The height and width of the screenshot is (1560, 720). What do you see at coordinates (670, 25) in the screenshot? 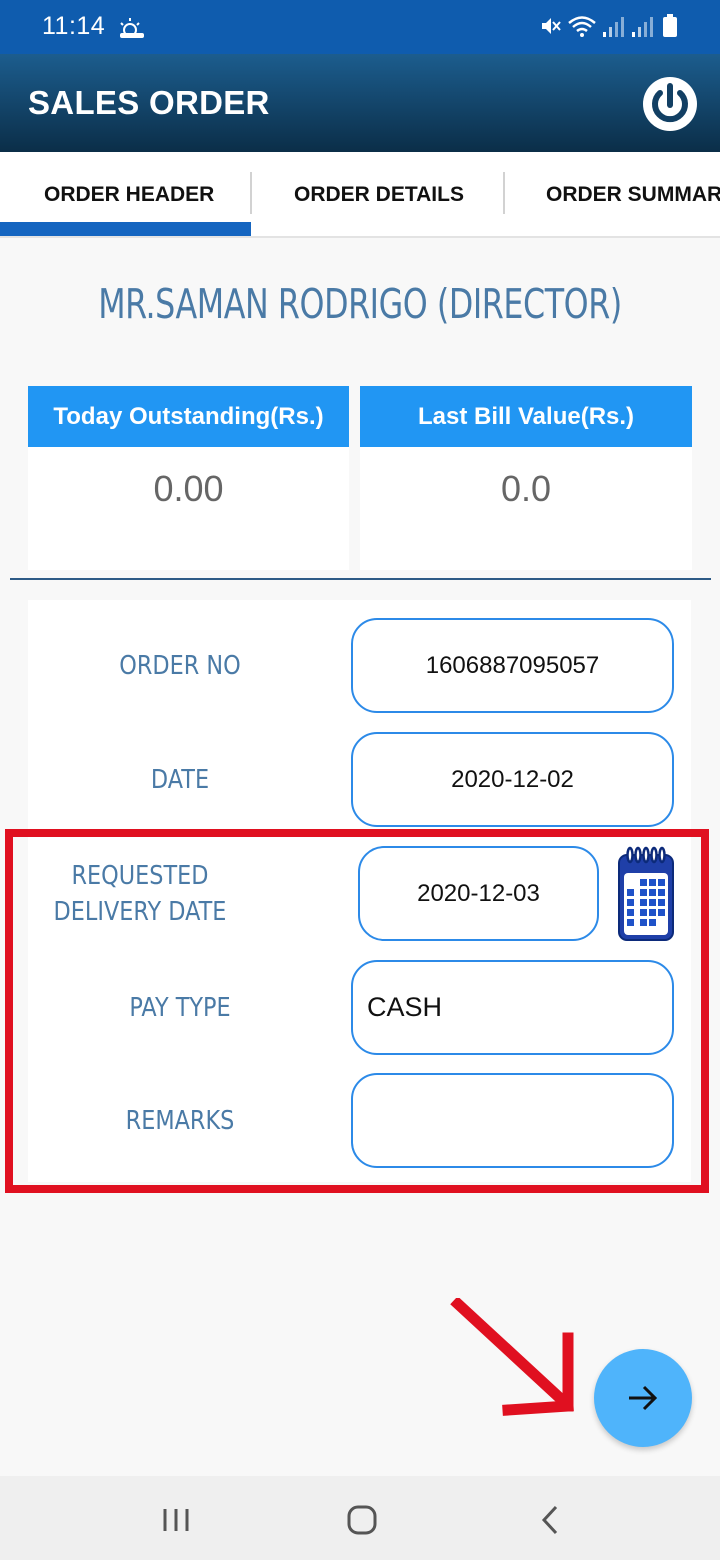
I see `battery-icon` at bounding box center [670, 25].